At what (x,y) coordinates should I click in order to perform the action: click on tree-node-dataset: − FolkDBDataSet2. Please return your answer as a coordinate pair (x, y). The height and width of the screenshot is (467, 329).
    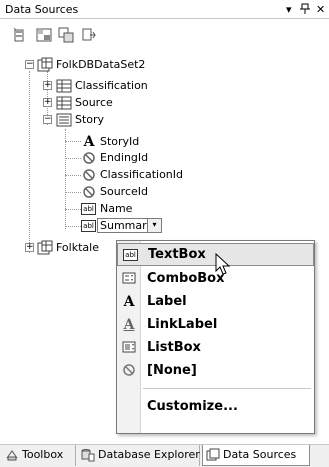
    Looking at the image, I should click on (164, 65).